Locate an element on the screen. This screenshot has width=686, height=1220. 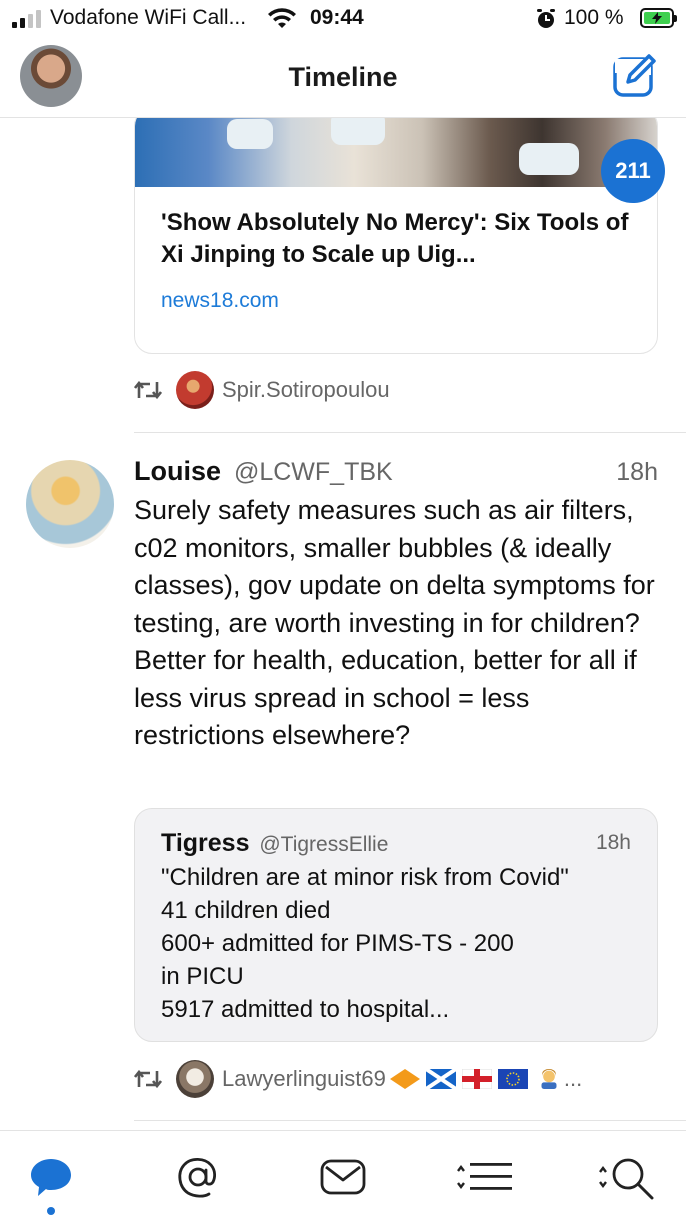
list-icon is located at coordinates (484, 1176).